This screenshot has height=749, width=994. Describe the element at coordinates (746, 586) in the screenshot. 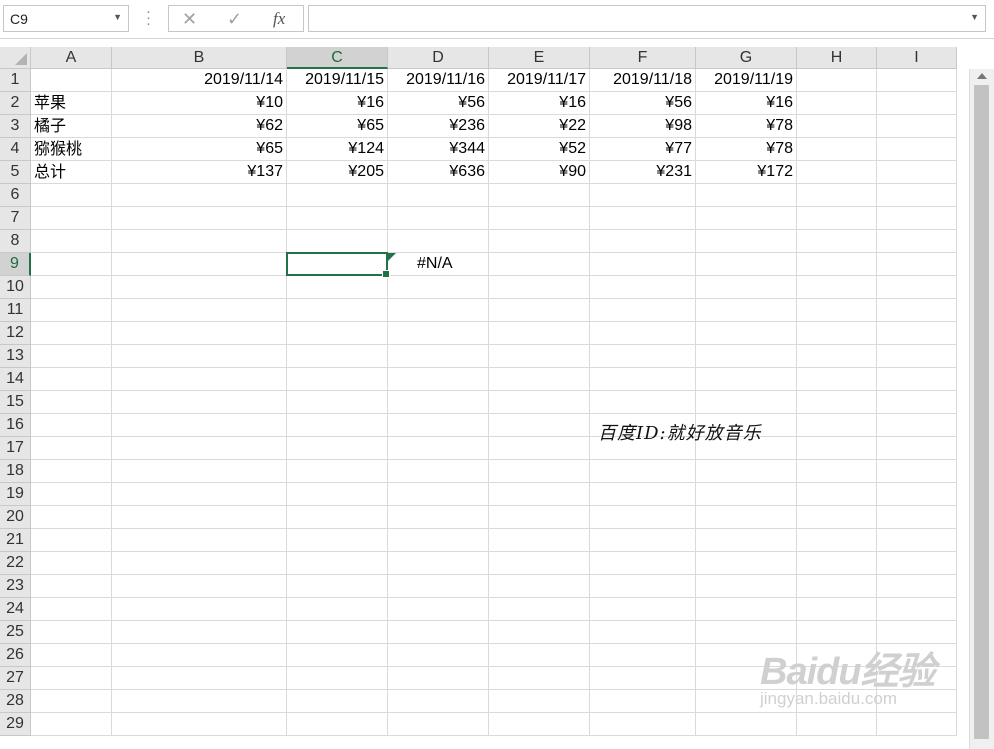

I see `cell-g23` at that location.